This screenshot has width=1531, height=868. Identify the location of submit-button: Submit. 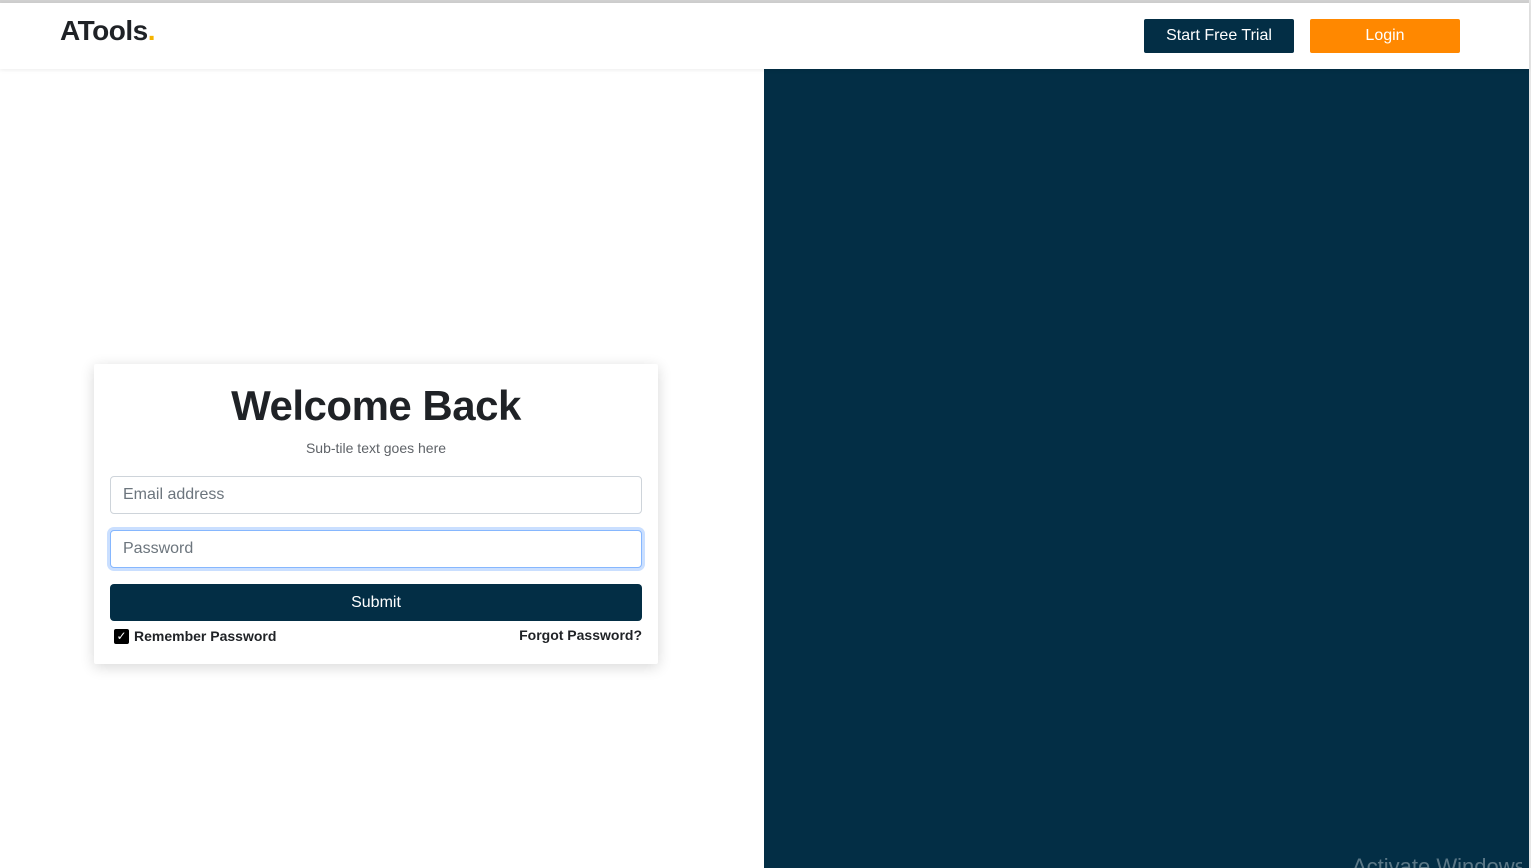
(376, 602).